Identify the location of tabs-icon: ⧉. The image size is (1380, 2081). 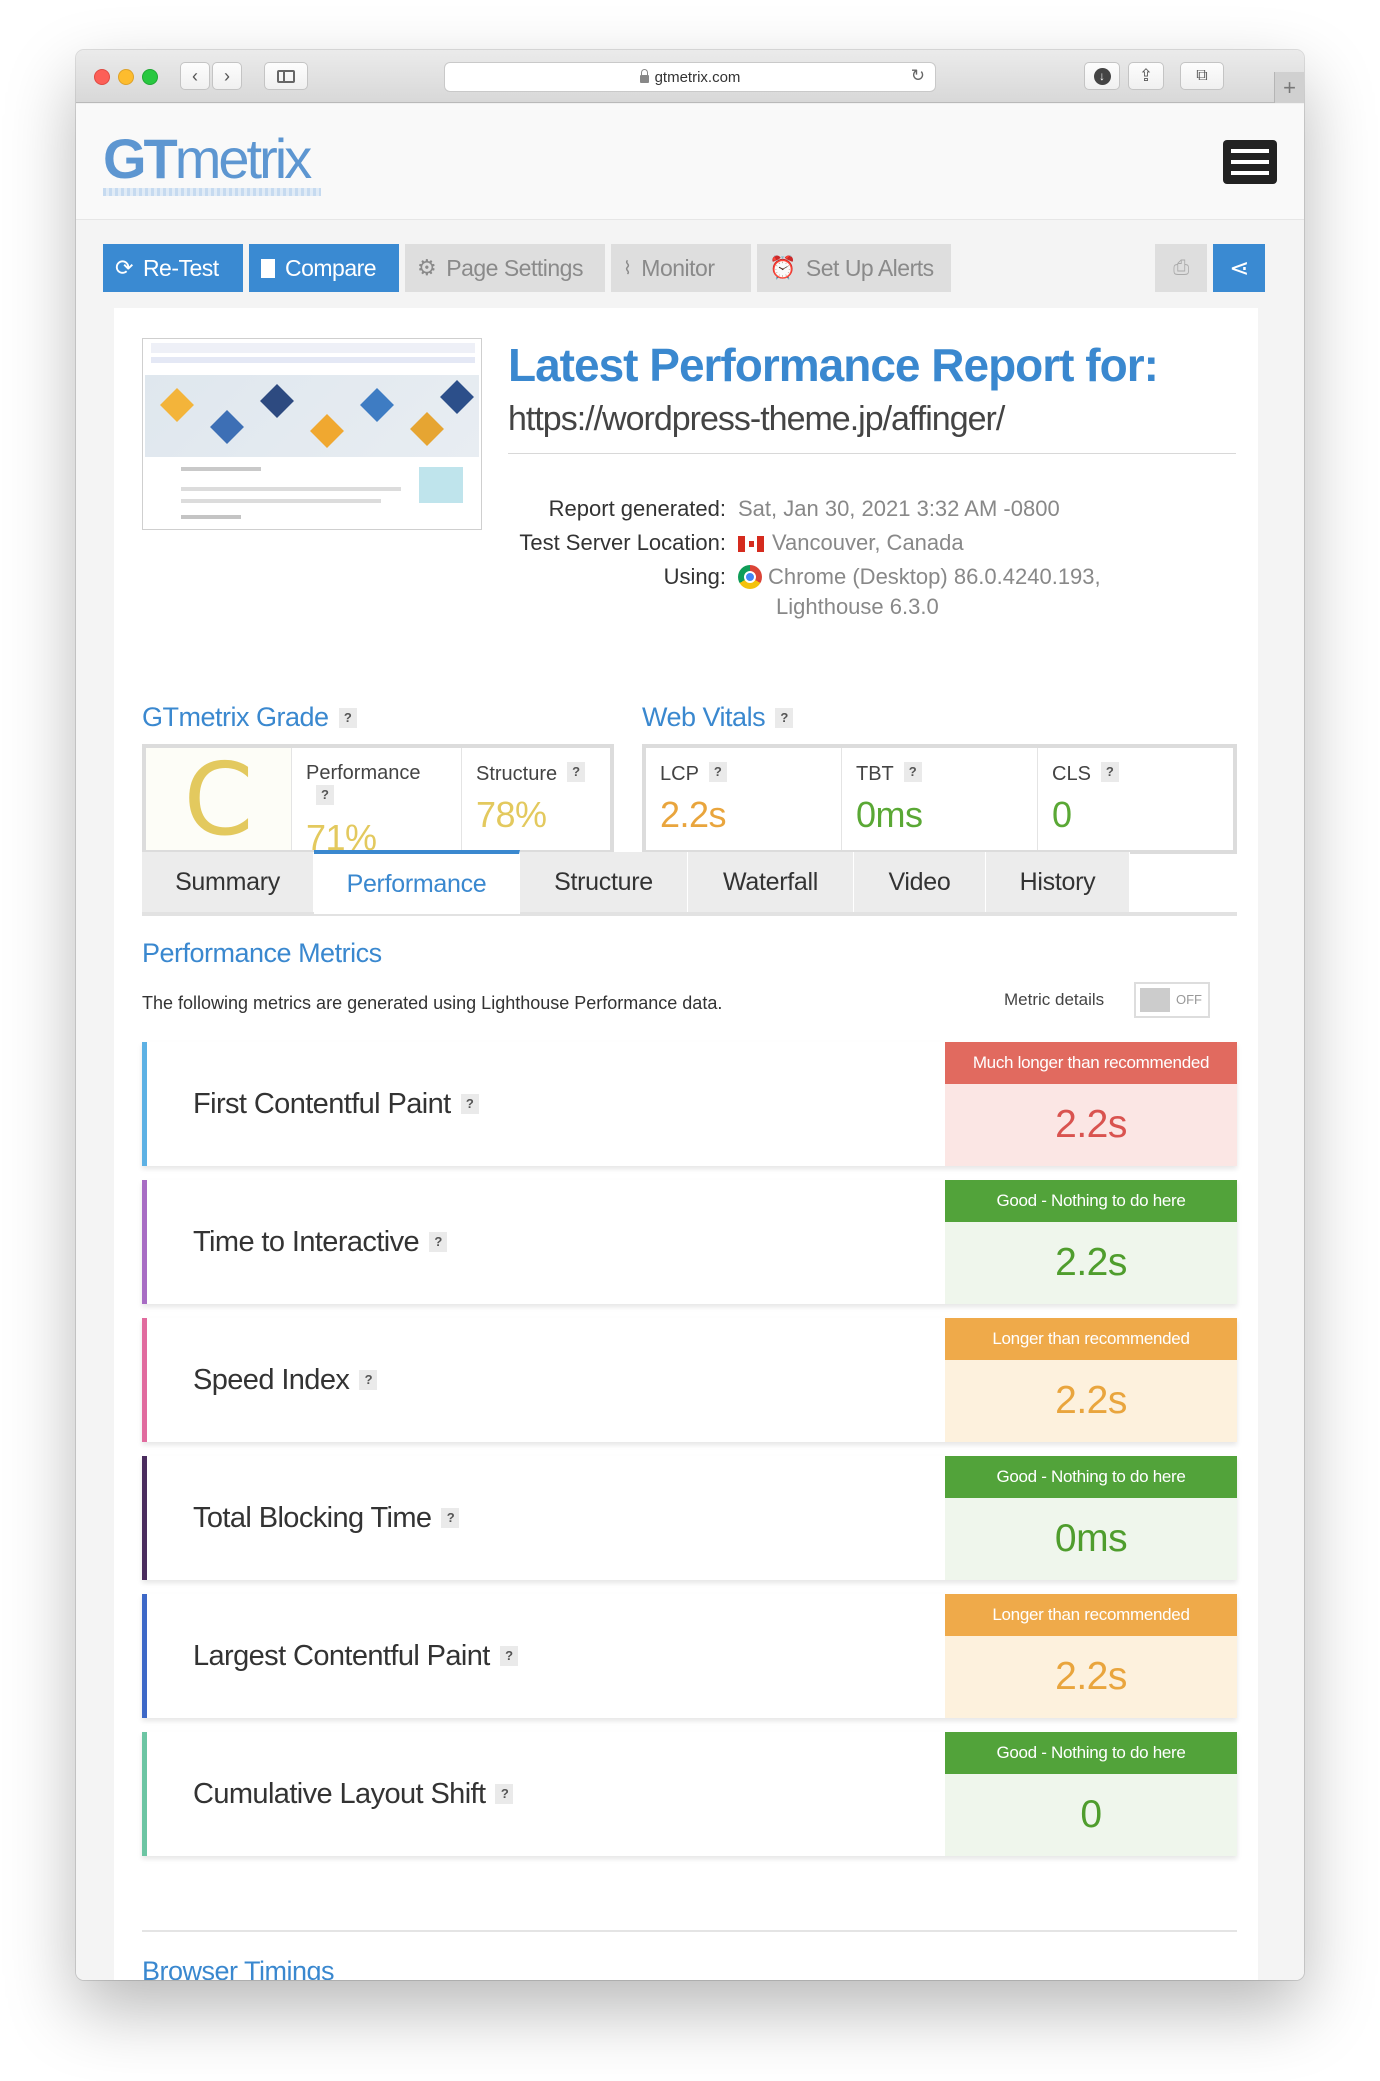
(1202, 75).